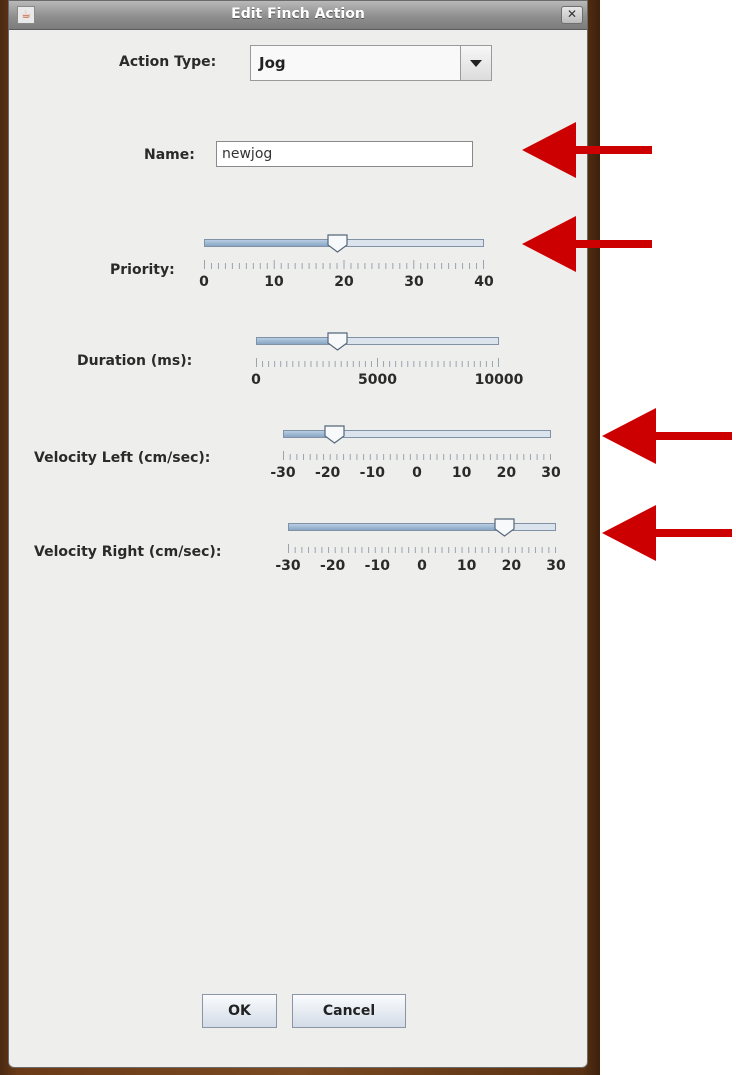 The height and width of the screenshot is (1075, 736). I want to click on priority-slider: 0 10 20 30 40, so click(346, 266).